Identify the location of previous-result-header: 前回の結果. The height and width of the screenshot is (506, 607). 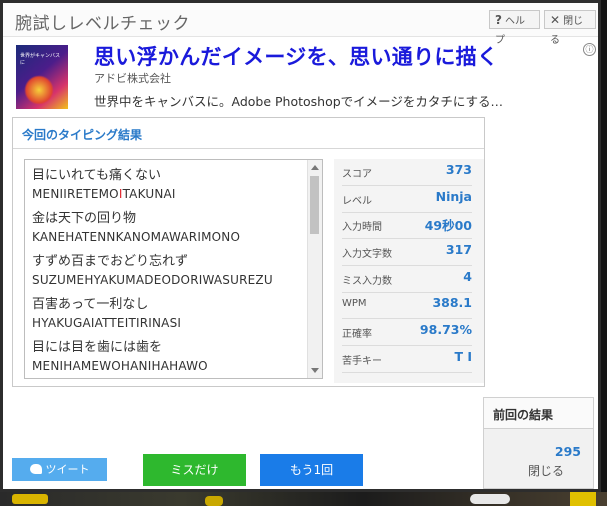
(538, 413).